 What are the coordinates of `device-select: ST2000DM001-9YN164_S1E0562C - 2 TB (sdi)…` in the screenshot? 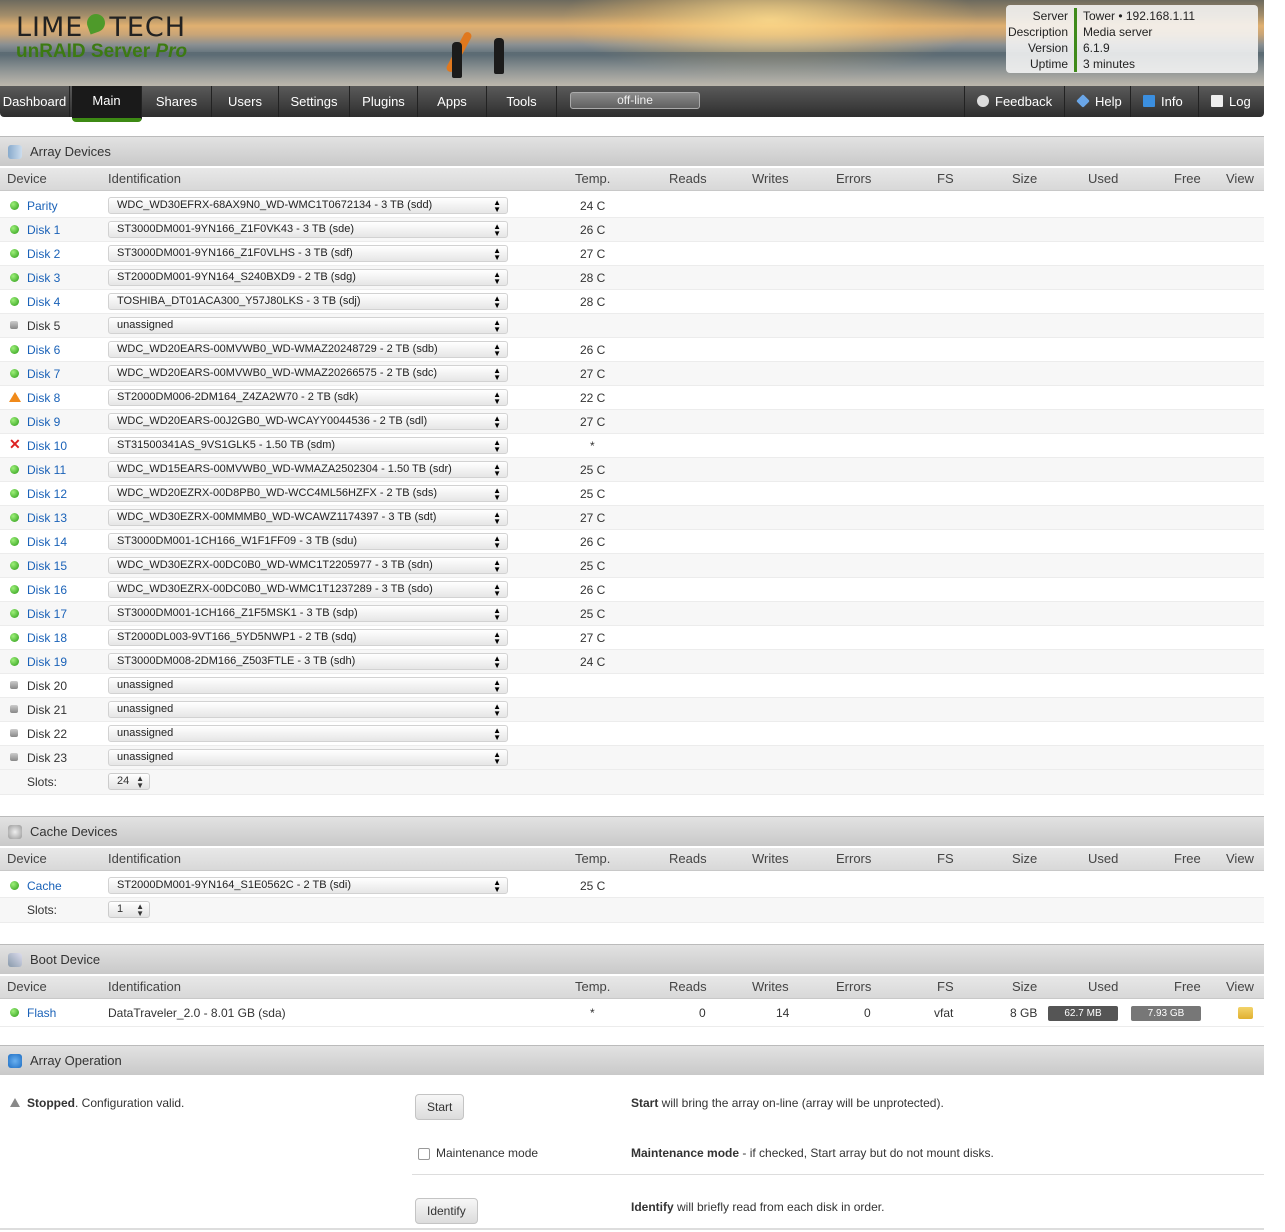 It's located at (308, 885).